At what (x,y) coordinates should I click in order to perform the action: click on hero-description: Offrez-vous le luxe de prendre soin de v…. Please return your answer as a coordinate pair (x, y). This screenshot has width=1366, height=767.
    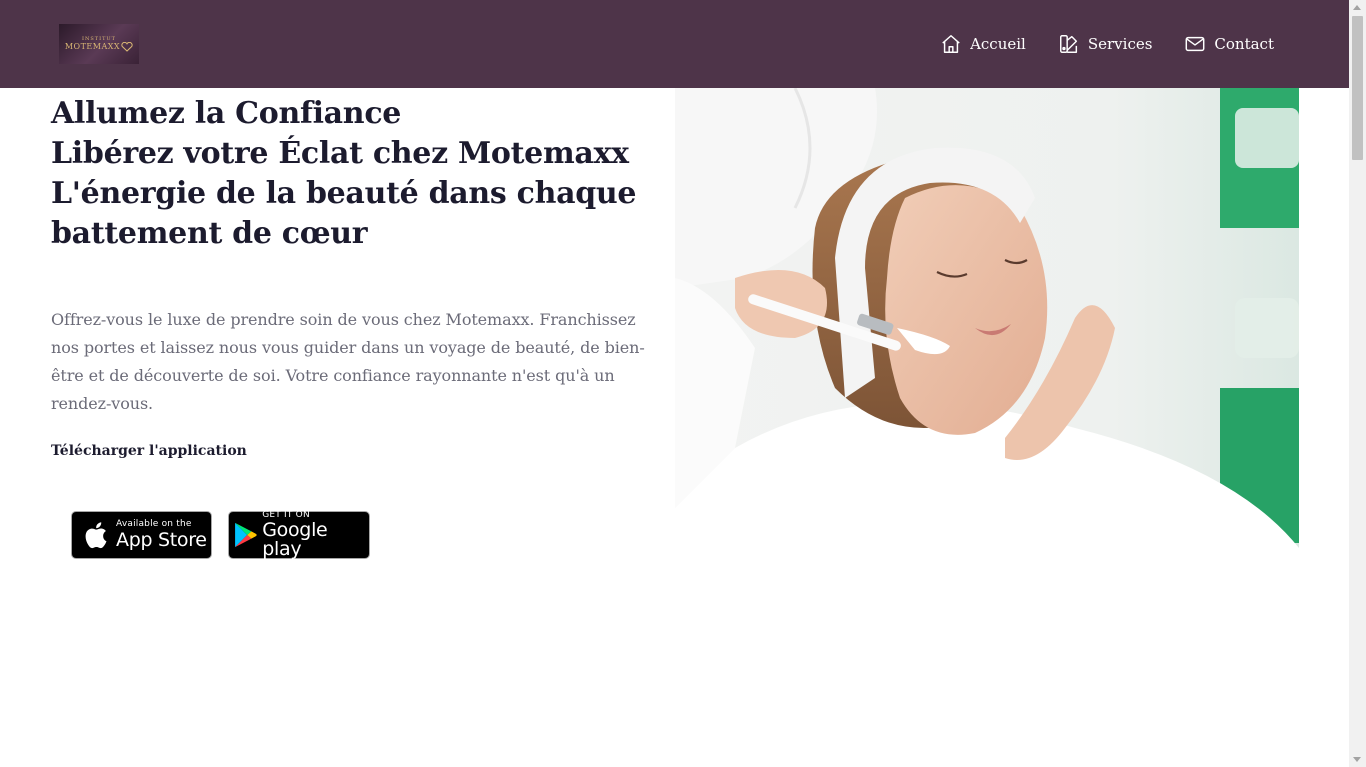
    Looking at the image, I should click on (348, 361).